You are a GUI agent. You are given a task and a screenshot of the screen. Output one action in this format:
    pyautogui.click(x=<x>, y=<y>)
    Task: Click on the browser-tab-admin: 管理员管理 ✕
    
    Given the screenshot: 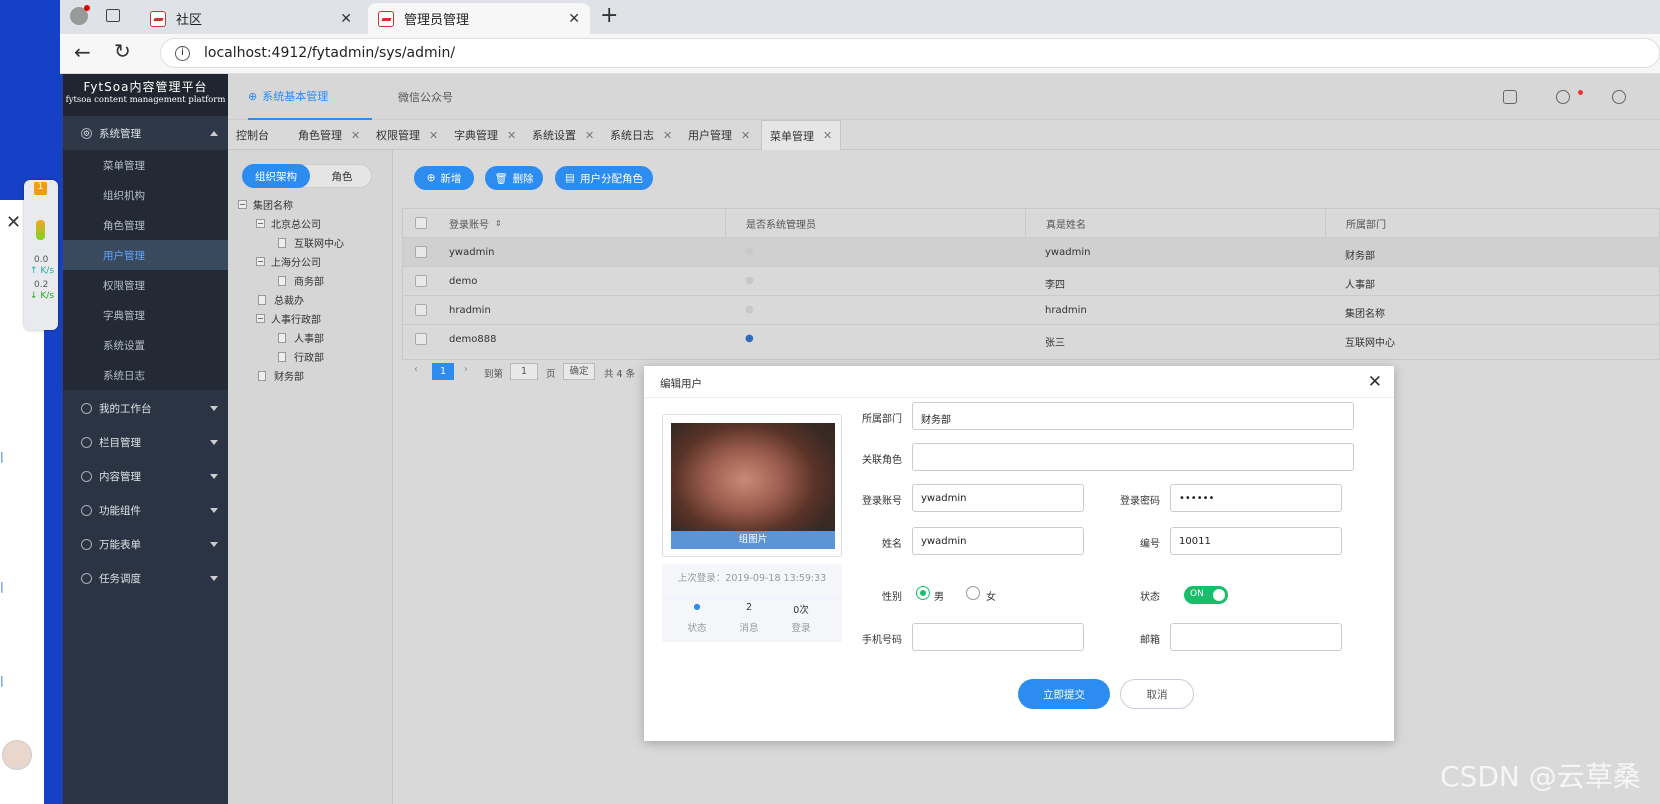 What is the action you would take?
    pyautogui.click(x=479, y=18)
    